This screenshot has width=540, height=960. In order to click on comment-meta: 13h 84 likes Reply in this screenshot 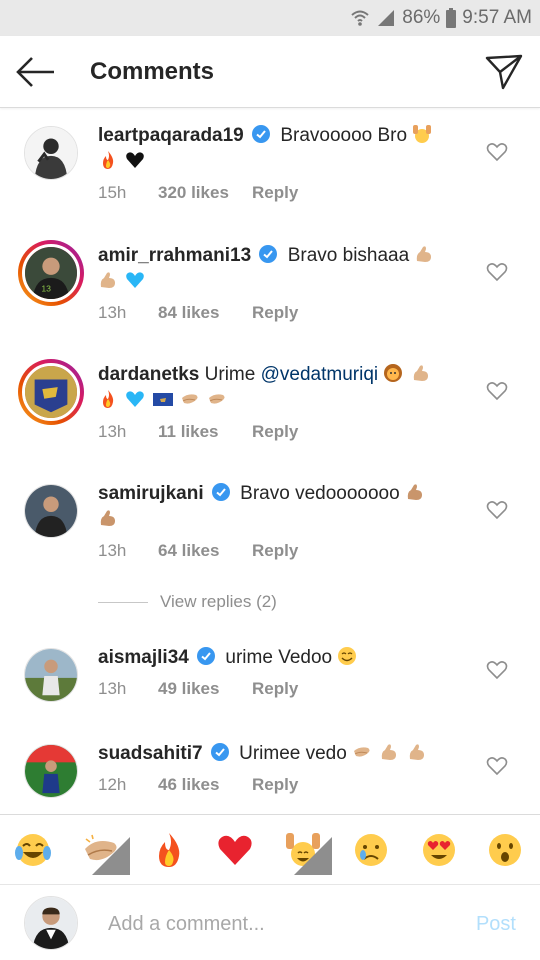, I will do `click(198, 313)`.